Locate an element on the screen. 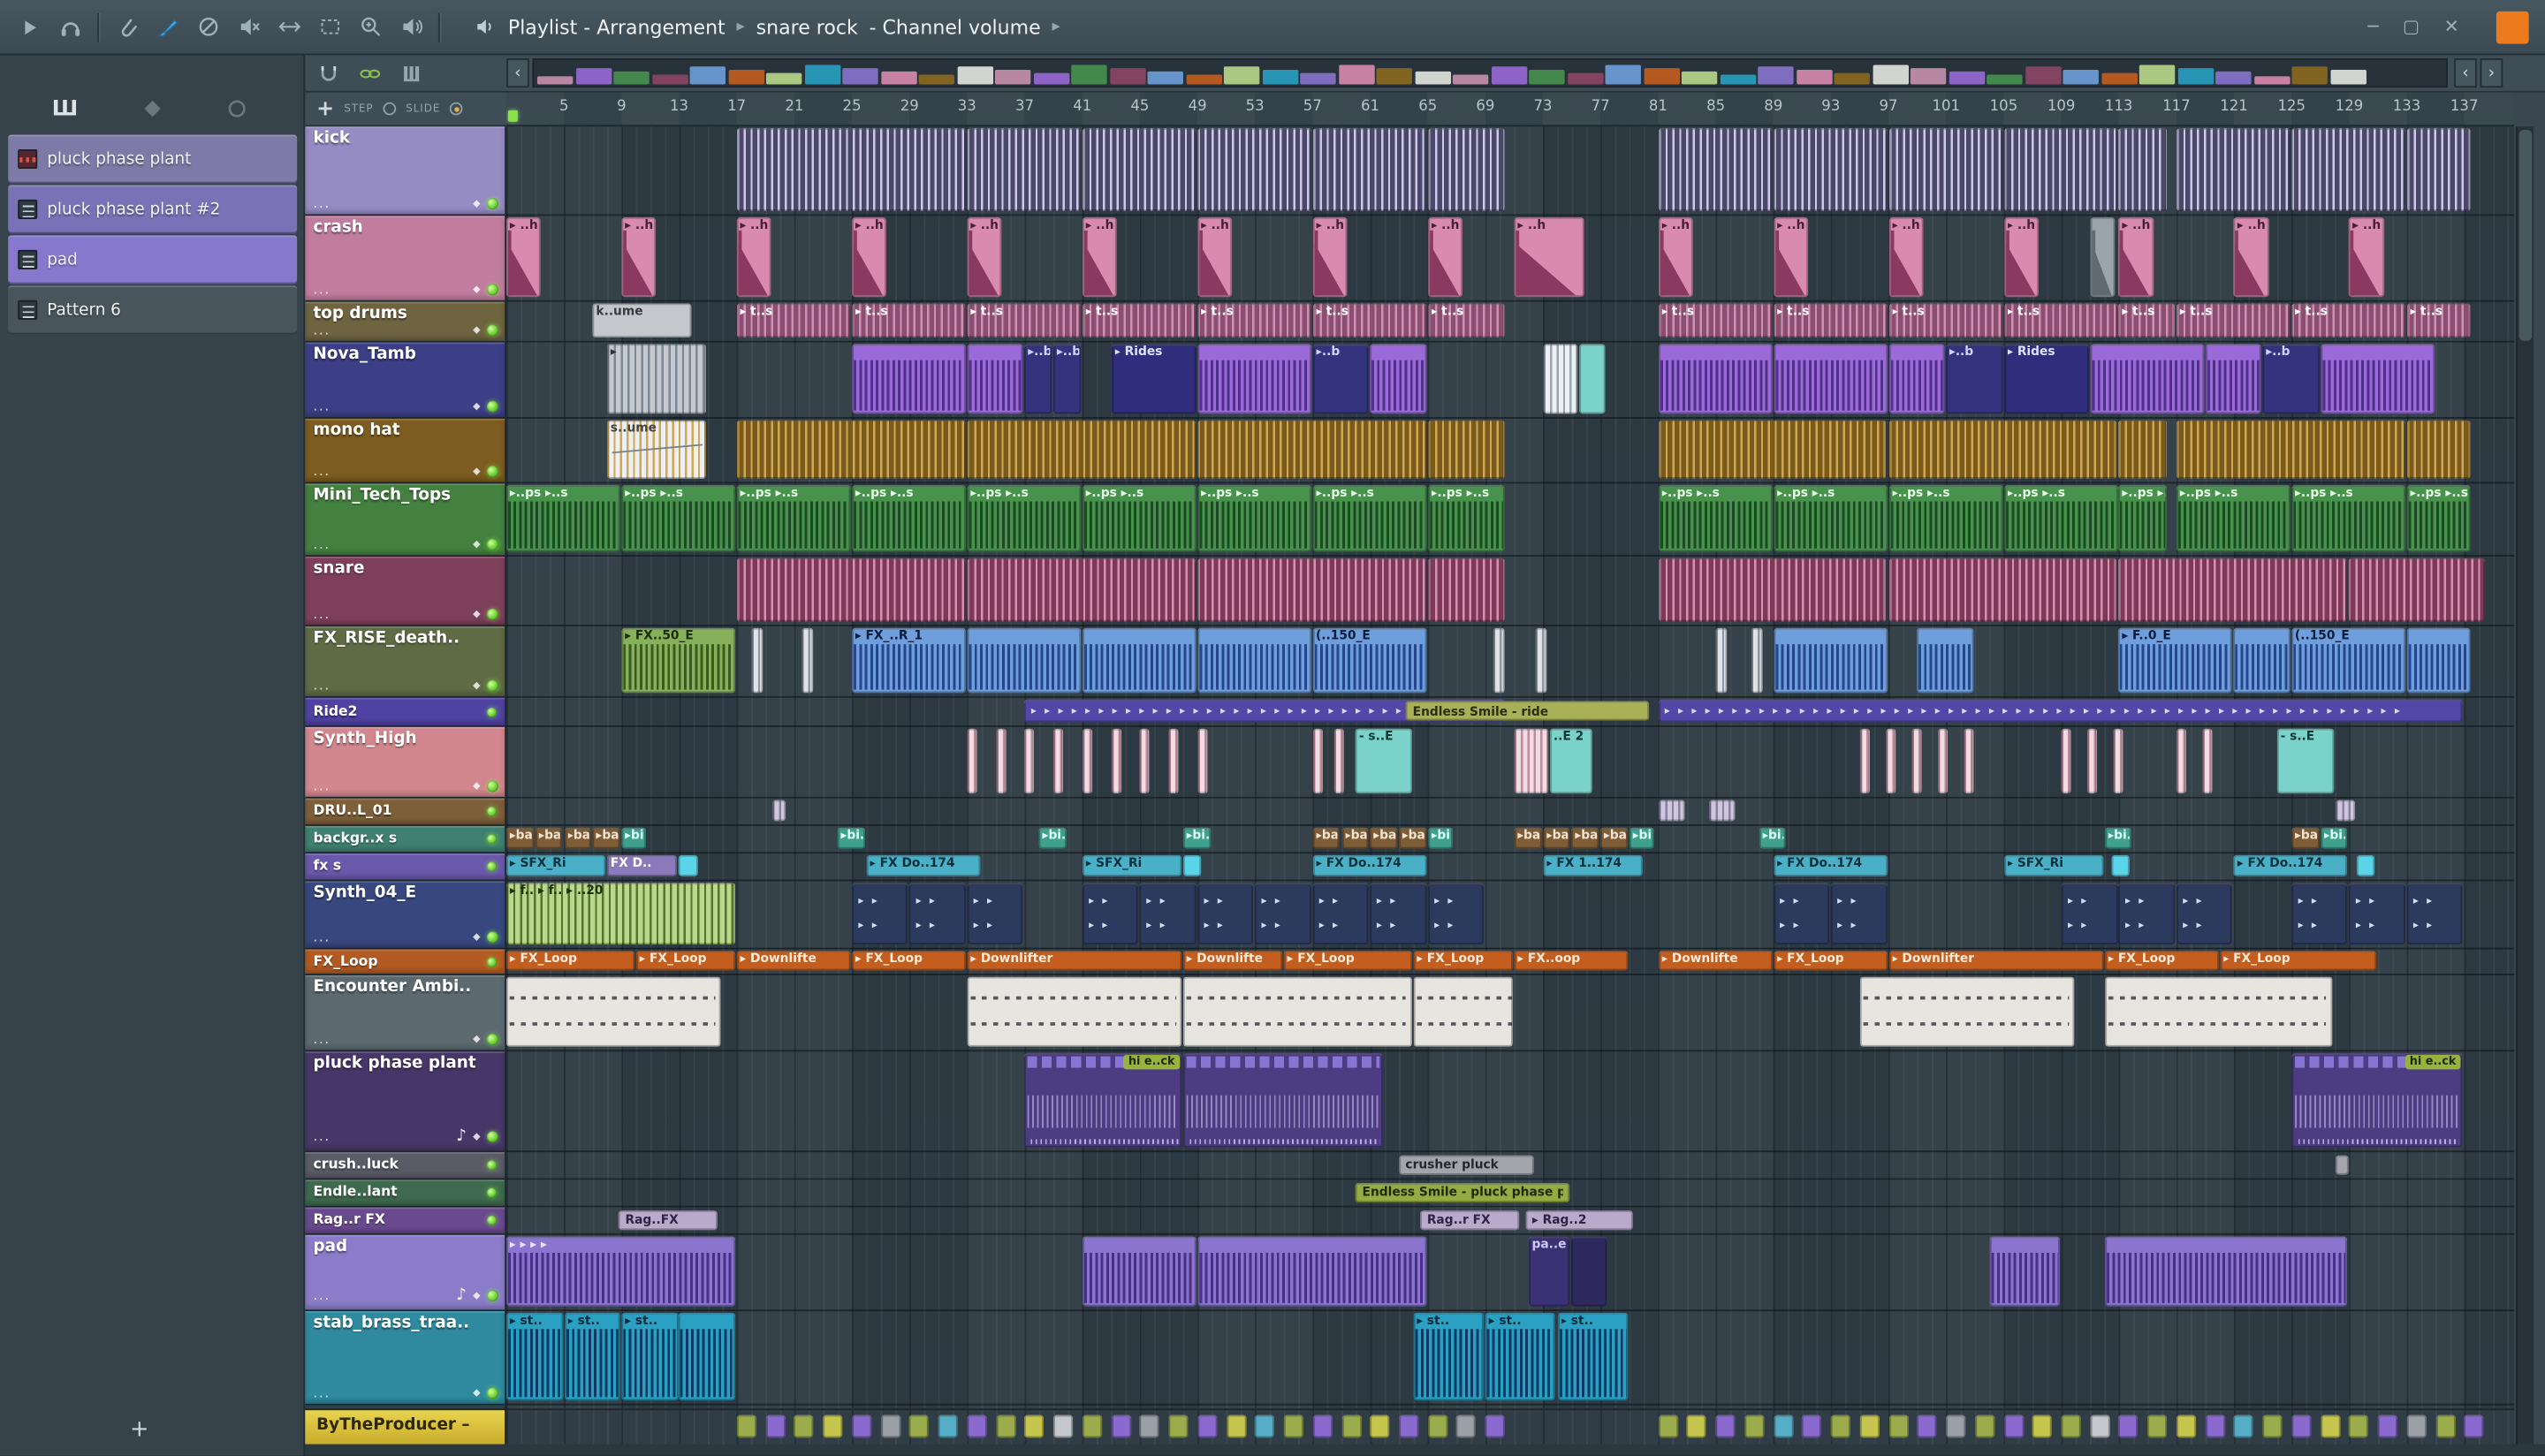 This screenshot has width=2545, height=1456. clip: ▸ Rides is located at coordinates (2046, 379).